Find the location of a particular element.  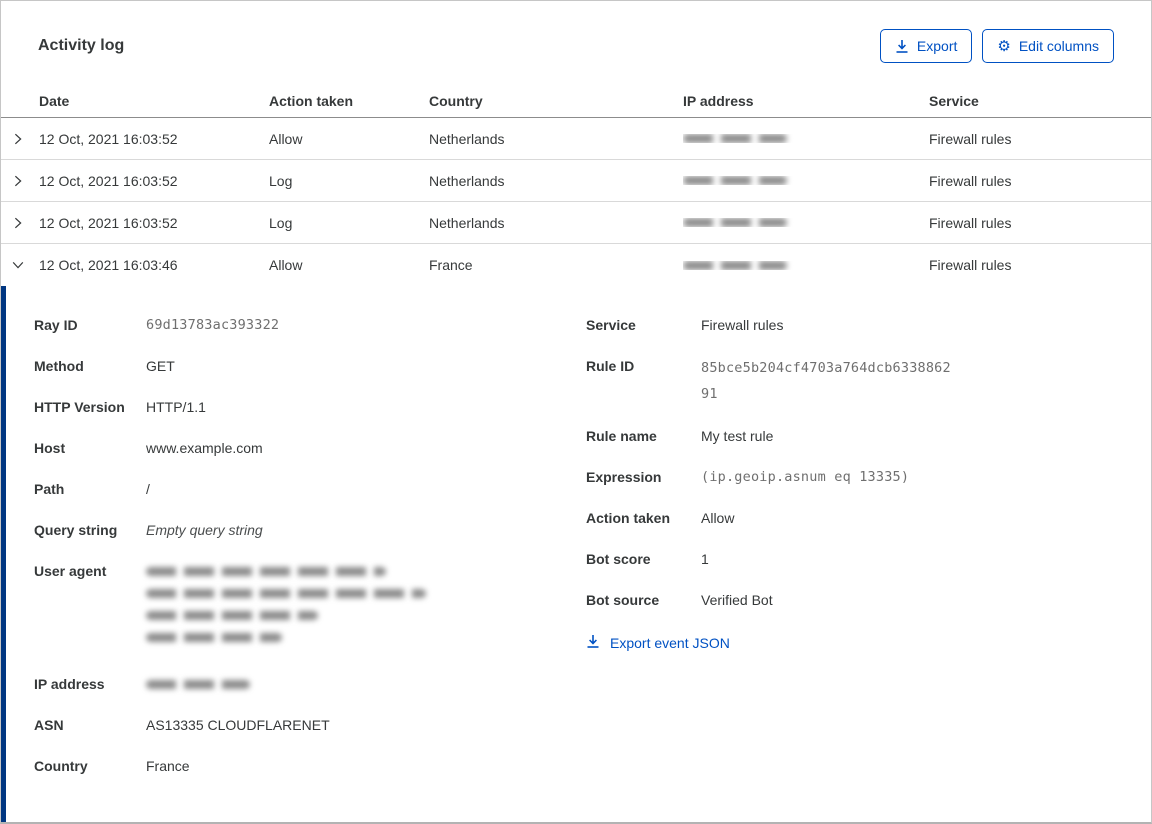

detail-field: HTTP Version HTTP/1.1 is located at coordinates (310, 407).